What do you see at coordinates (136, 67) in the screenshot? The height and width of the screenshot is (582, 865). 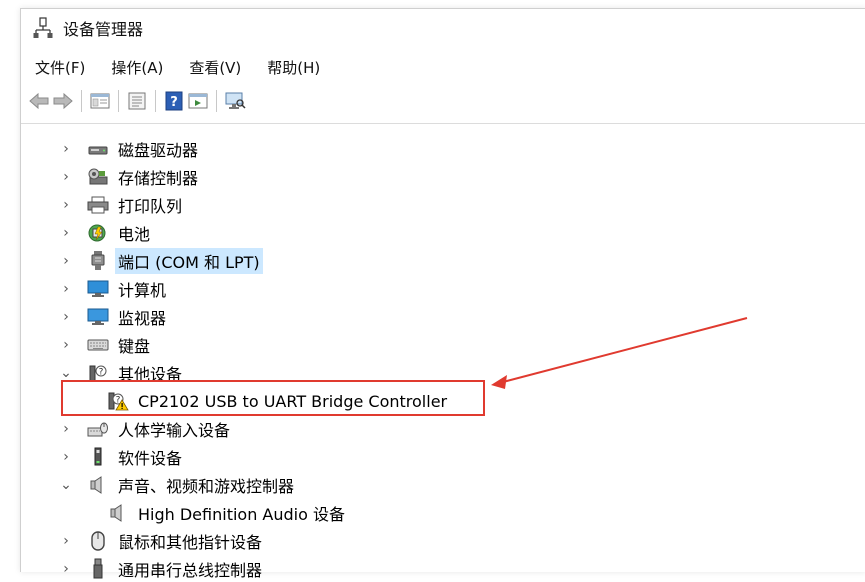 I see `menu-action: 操作(A)` at bounding box center [136, 67].